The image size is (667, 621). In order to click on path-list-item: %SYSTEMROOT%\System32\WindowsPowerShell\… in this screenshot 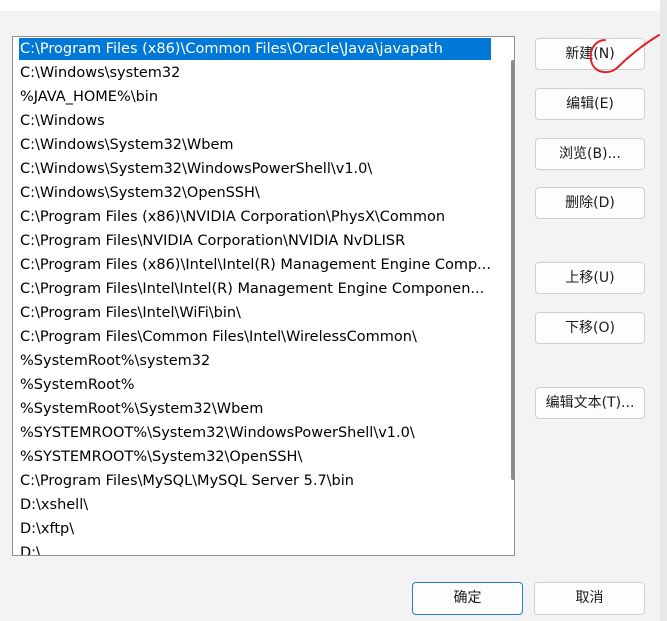, I will do `click(255, 433)`.